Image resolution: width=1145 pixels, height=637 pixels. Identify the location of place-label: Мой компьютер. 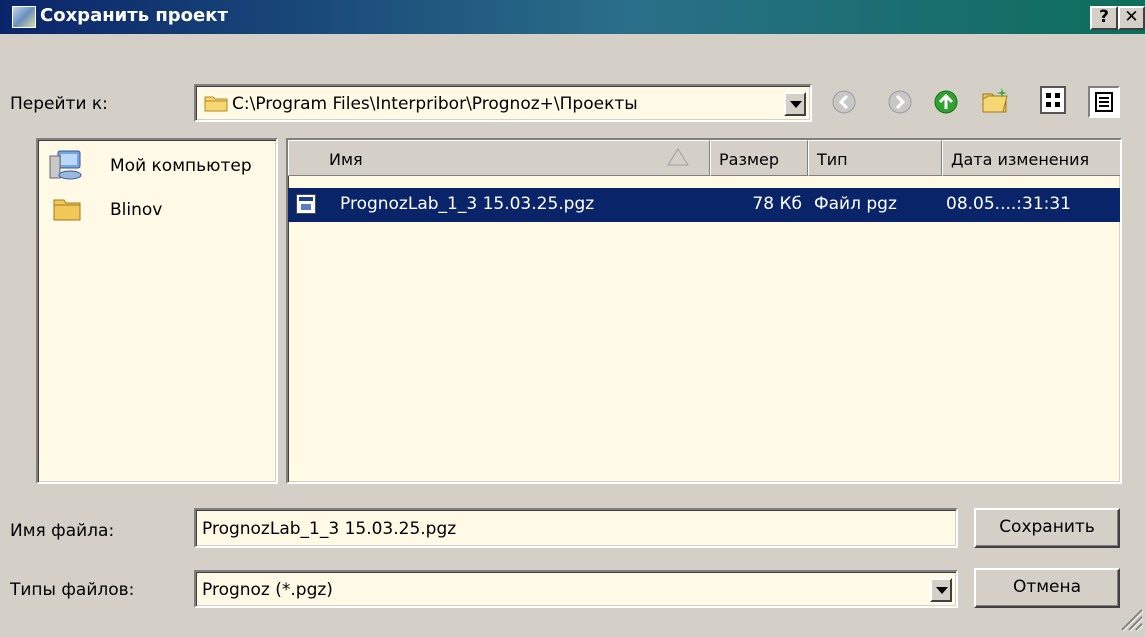
(181, 166).